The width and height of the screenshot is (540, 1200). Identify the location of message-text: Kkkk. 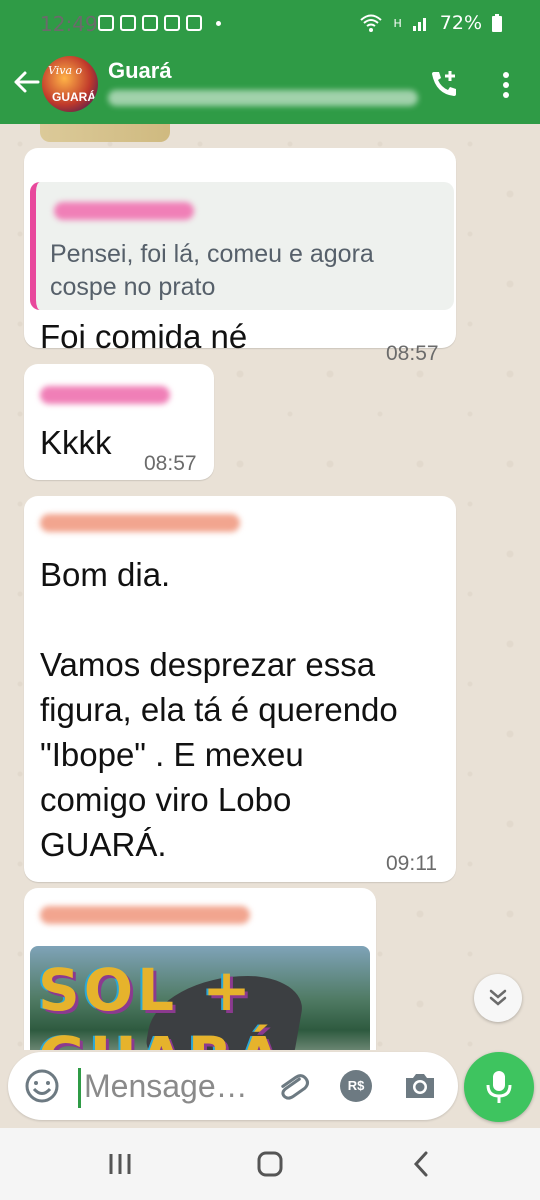
(76, 442).